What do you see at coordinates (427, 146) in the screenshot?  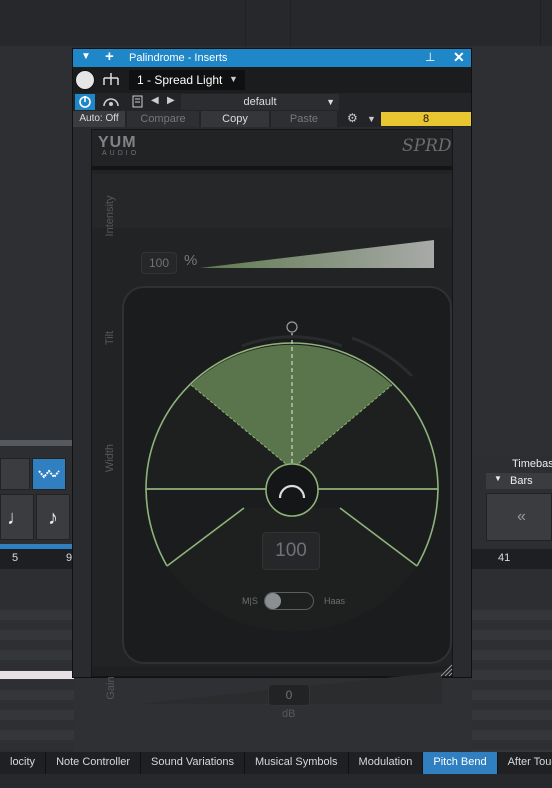 I see `sprd-logo: SPRD` at bounding box center [427, 146].